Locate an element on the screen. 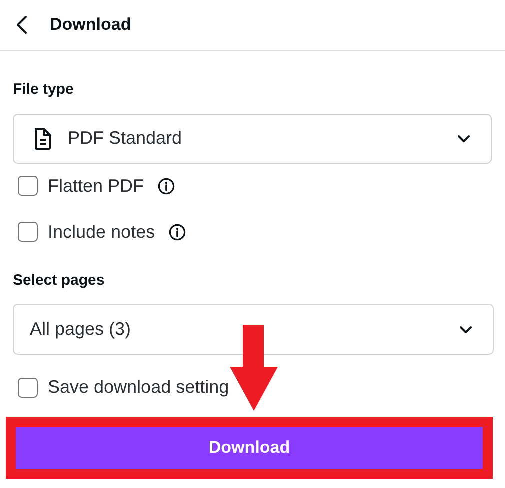 The height and width of the screenshot is (488, 505). field-label: File type is located at coordinates (44, 90).